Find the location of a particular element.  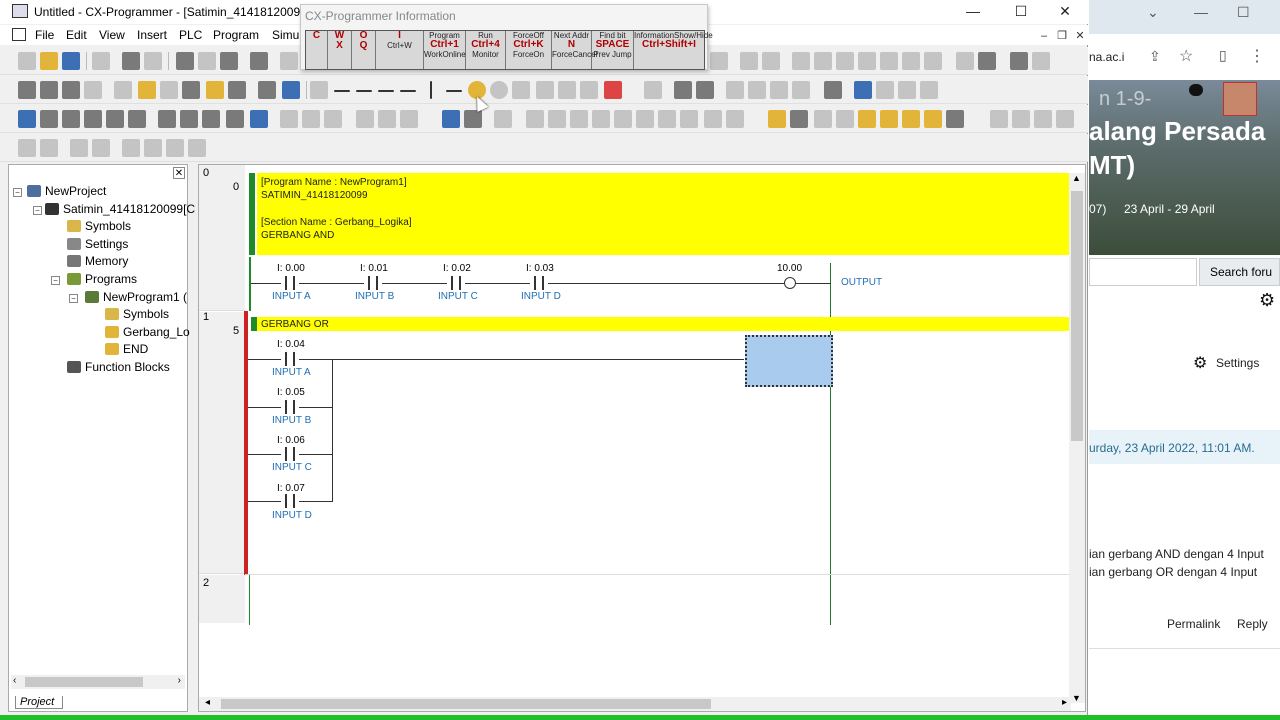

horizontal-line-icon is located at coordinates (454, 91).